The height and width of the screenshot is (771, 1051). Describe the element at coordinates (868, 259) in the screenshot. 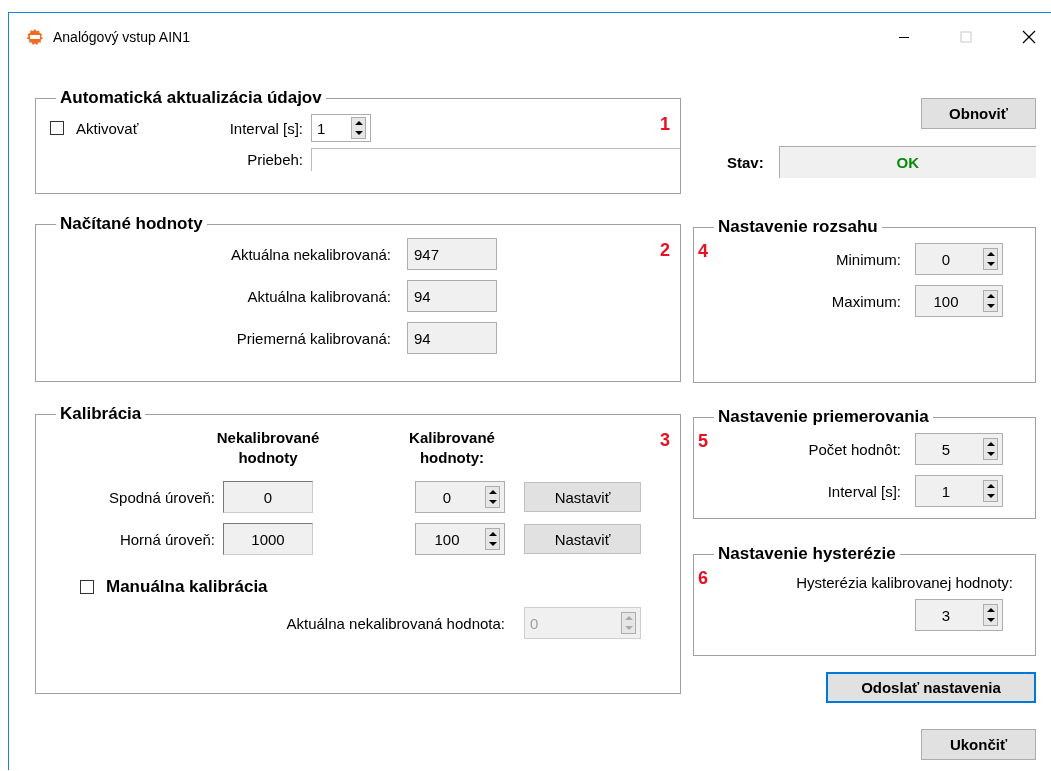

I see `setting-label: Minimum:` at that location.